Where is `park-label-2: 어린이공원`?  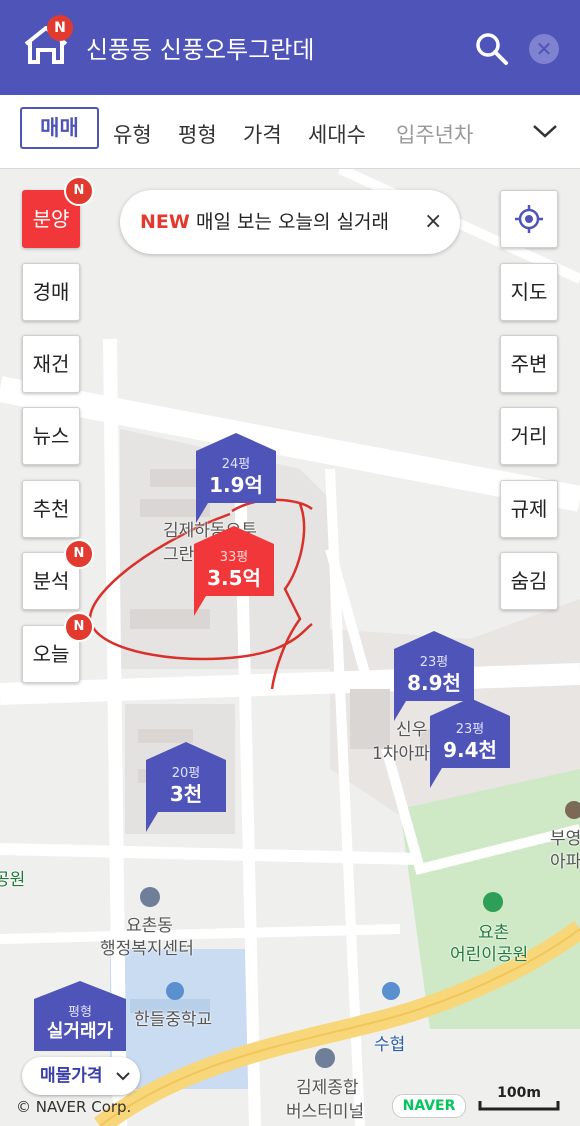 park-label-2: 어린이공원 is located at coordinates (489, 955).